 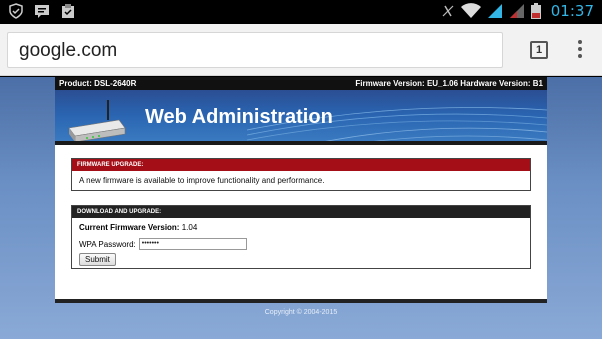 I want to click on firmware-upgrade-heading: FIRMWARE UPGRADE:, so click(x=301, y=165).